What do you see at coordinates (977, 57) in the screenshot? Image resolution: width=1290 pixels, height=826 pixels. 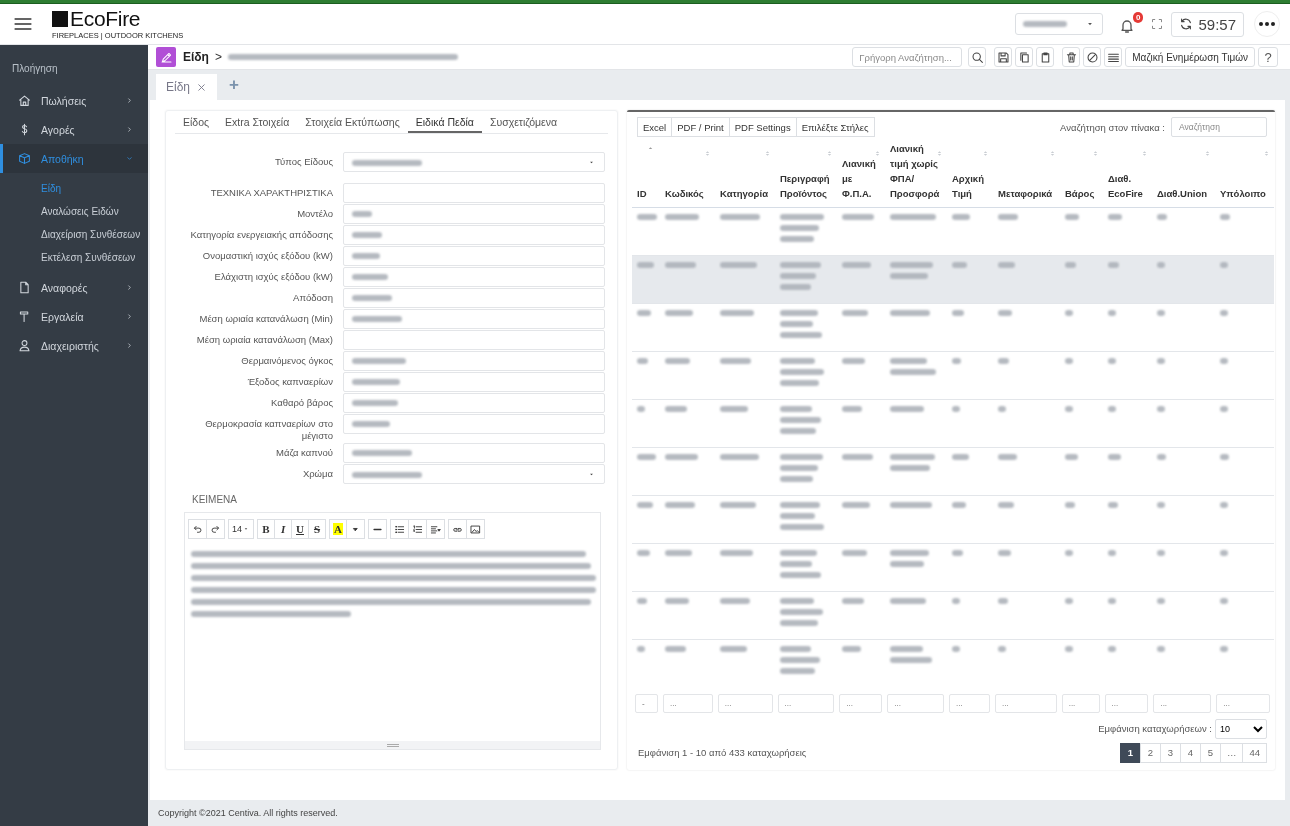 I see `search-button` at bounding box center [977, 57].